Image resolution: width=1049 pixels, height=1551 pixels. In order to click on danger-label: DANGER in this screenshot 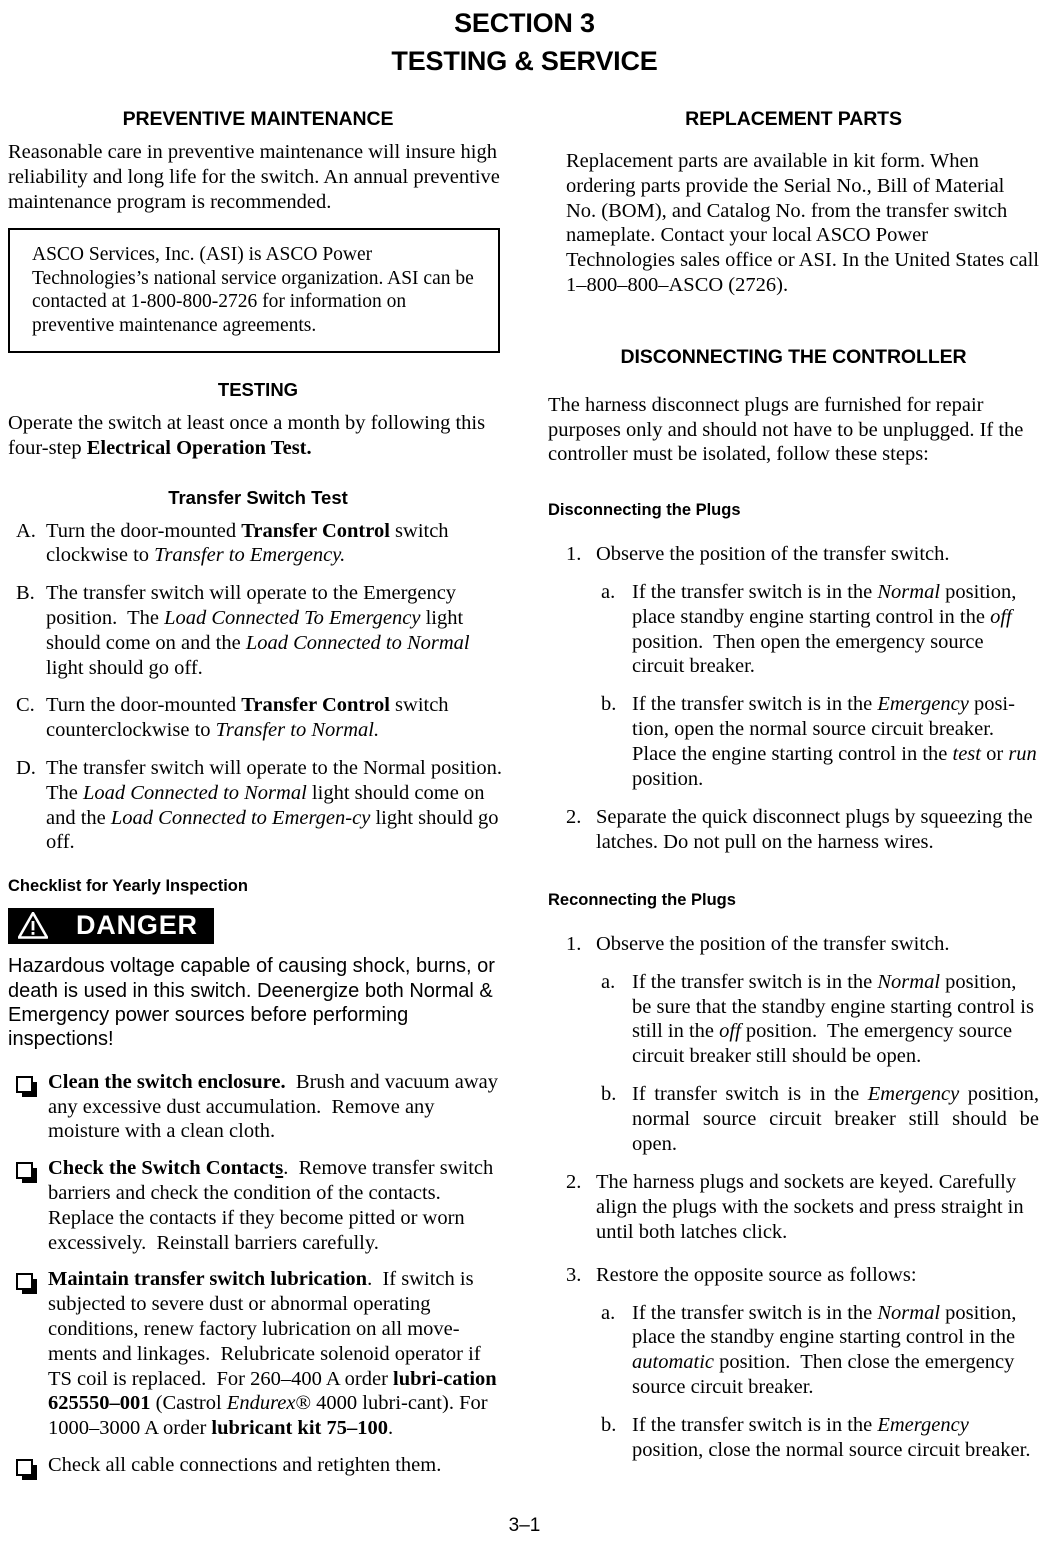, I will do `click(137, 925)`.